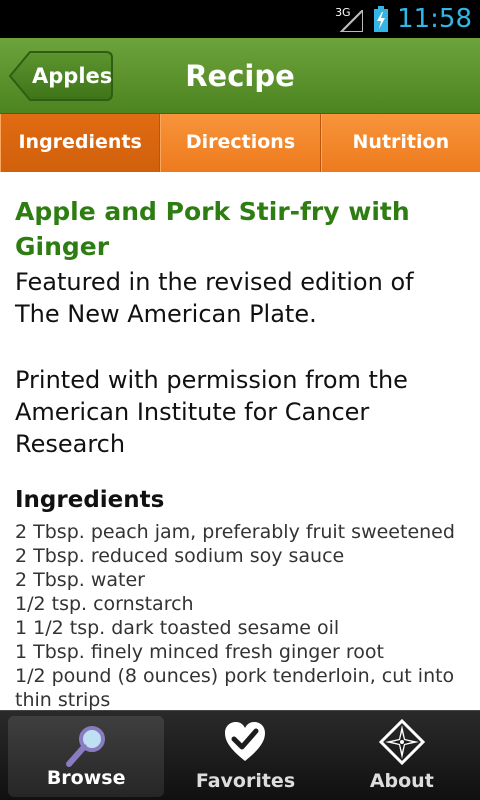  Describe the element at coordinates (434, 19) in the screenshot. I see `clock: 11:58` at that location.